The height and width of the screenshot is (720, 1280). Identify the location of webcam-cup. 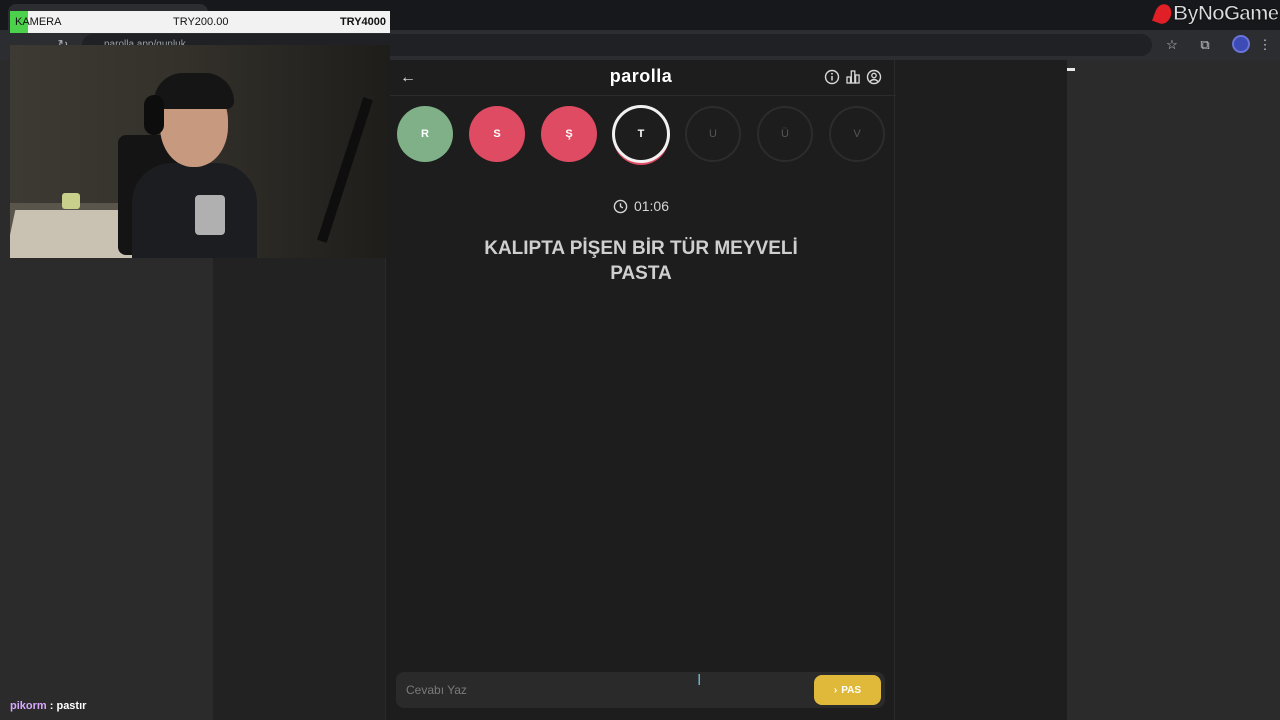
(71, 201).